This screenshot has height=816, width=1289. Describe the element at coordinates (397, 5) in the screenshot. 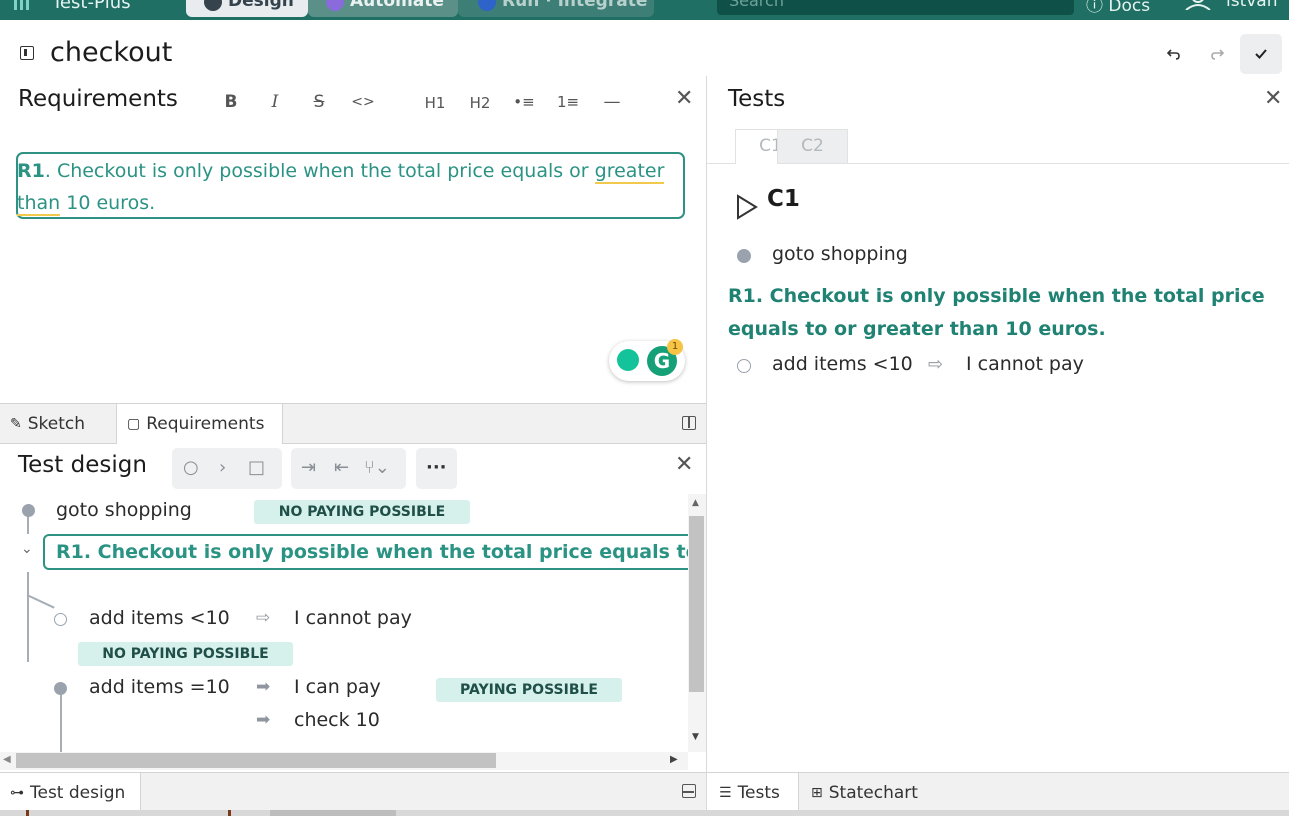

I see `tab-automate-label: Automate` at that location.